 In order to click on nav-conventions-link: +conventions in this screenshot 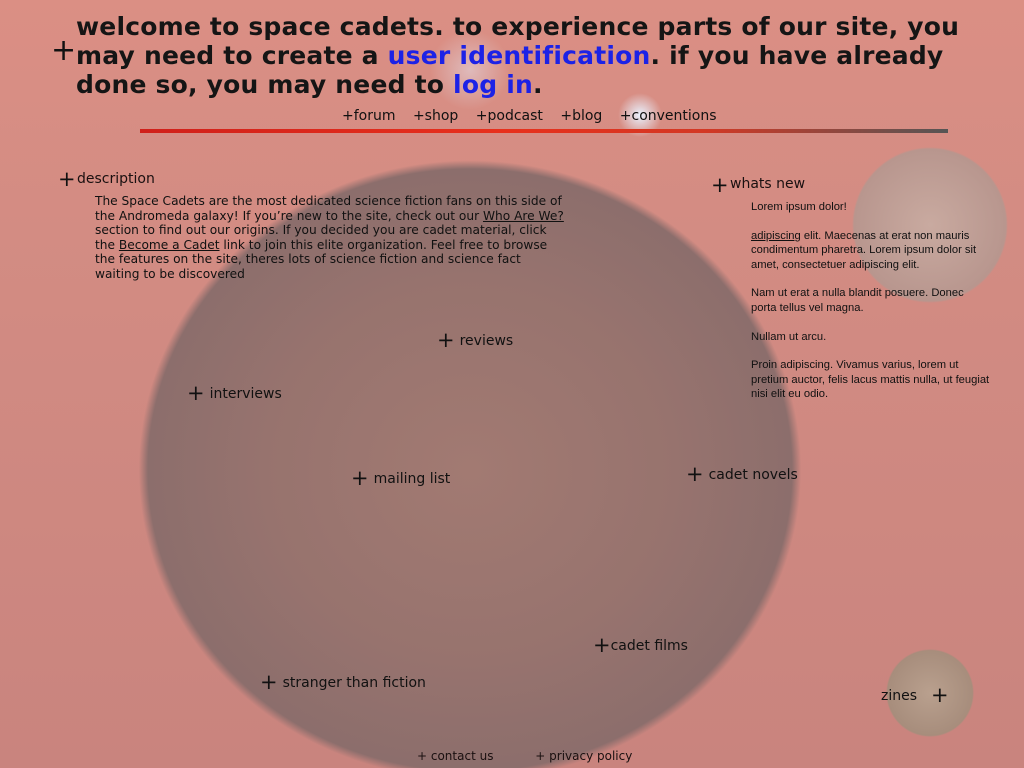, I will do `click(668, 116)`.